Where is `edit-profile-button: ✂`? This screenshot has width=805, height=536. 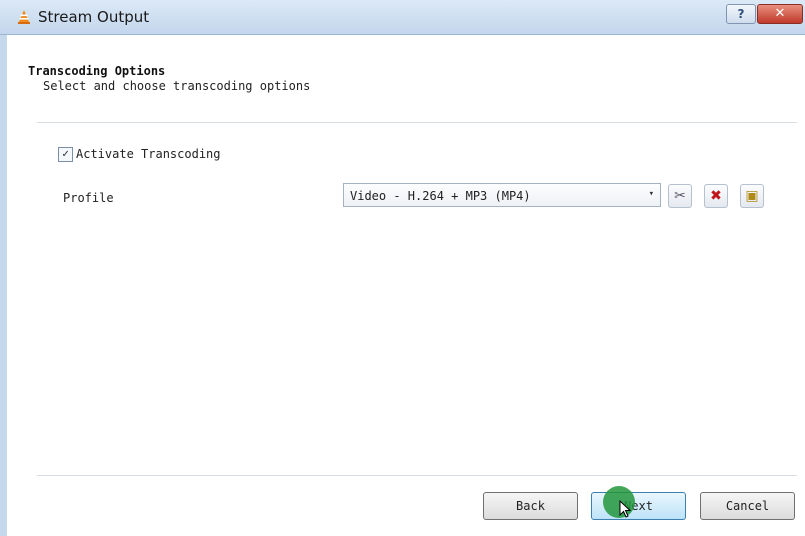 edit-profile-button: ✂ is located at coordinates (680, 196).